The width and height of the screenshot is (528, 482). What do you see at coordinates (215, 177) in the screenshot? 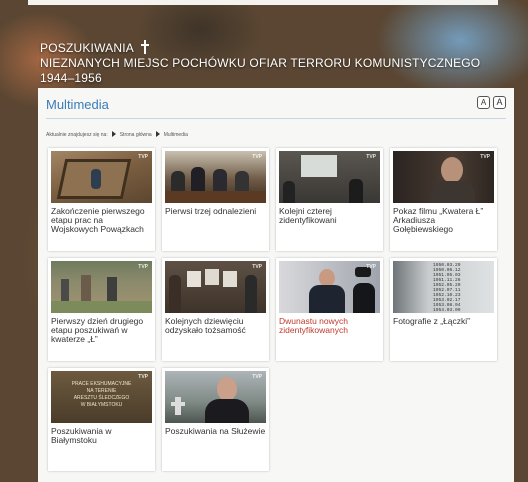
I see `thumb-press-conference: TVP` at bounding box center [215, 177].